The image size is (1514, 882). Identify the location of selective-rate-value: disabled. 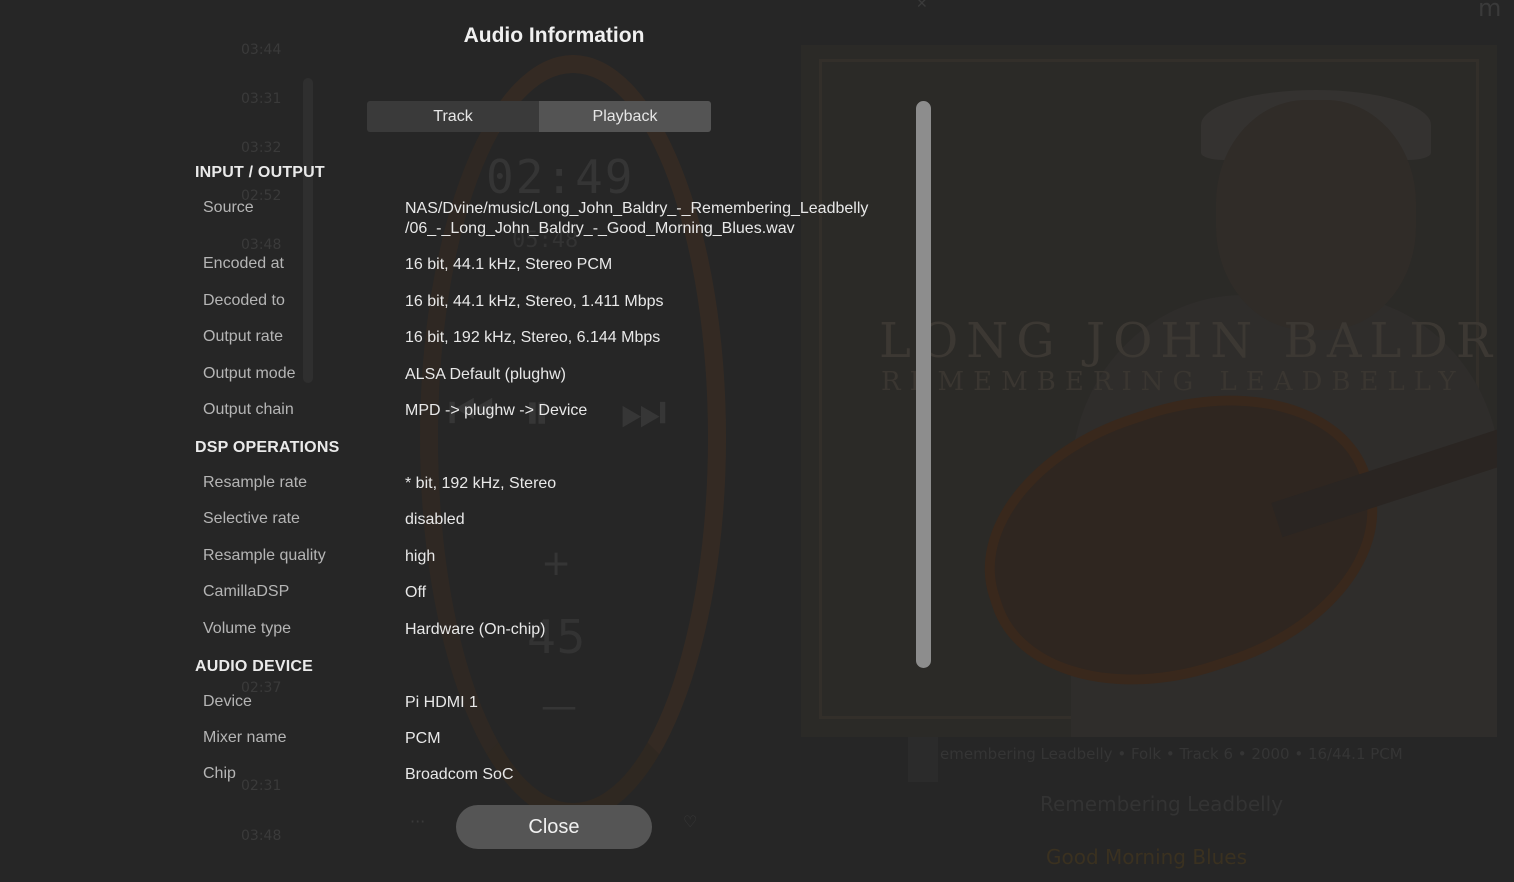
(435, 519).